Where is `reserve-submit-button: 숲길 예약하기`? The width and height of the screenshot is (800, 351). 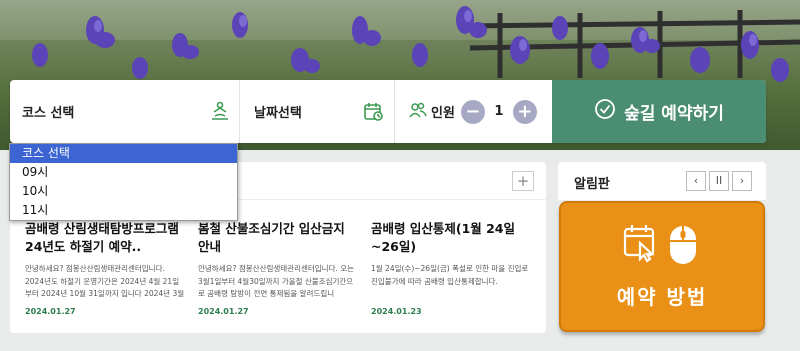 reserve-submit-button: 숲길 예약하기 is located at coordinates (659, 111).